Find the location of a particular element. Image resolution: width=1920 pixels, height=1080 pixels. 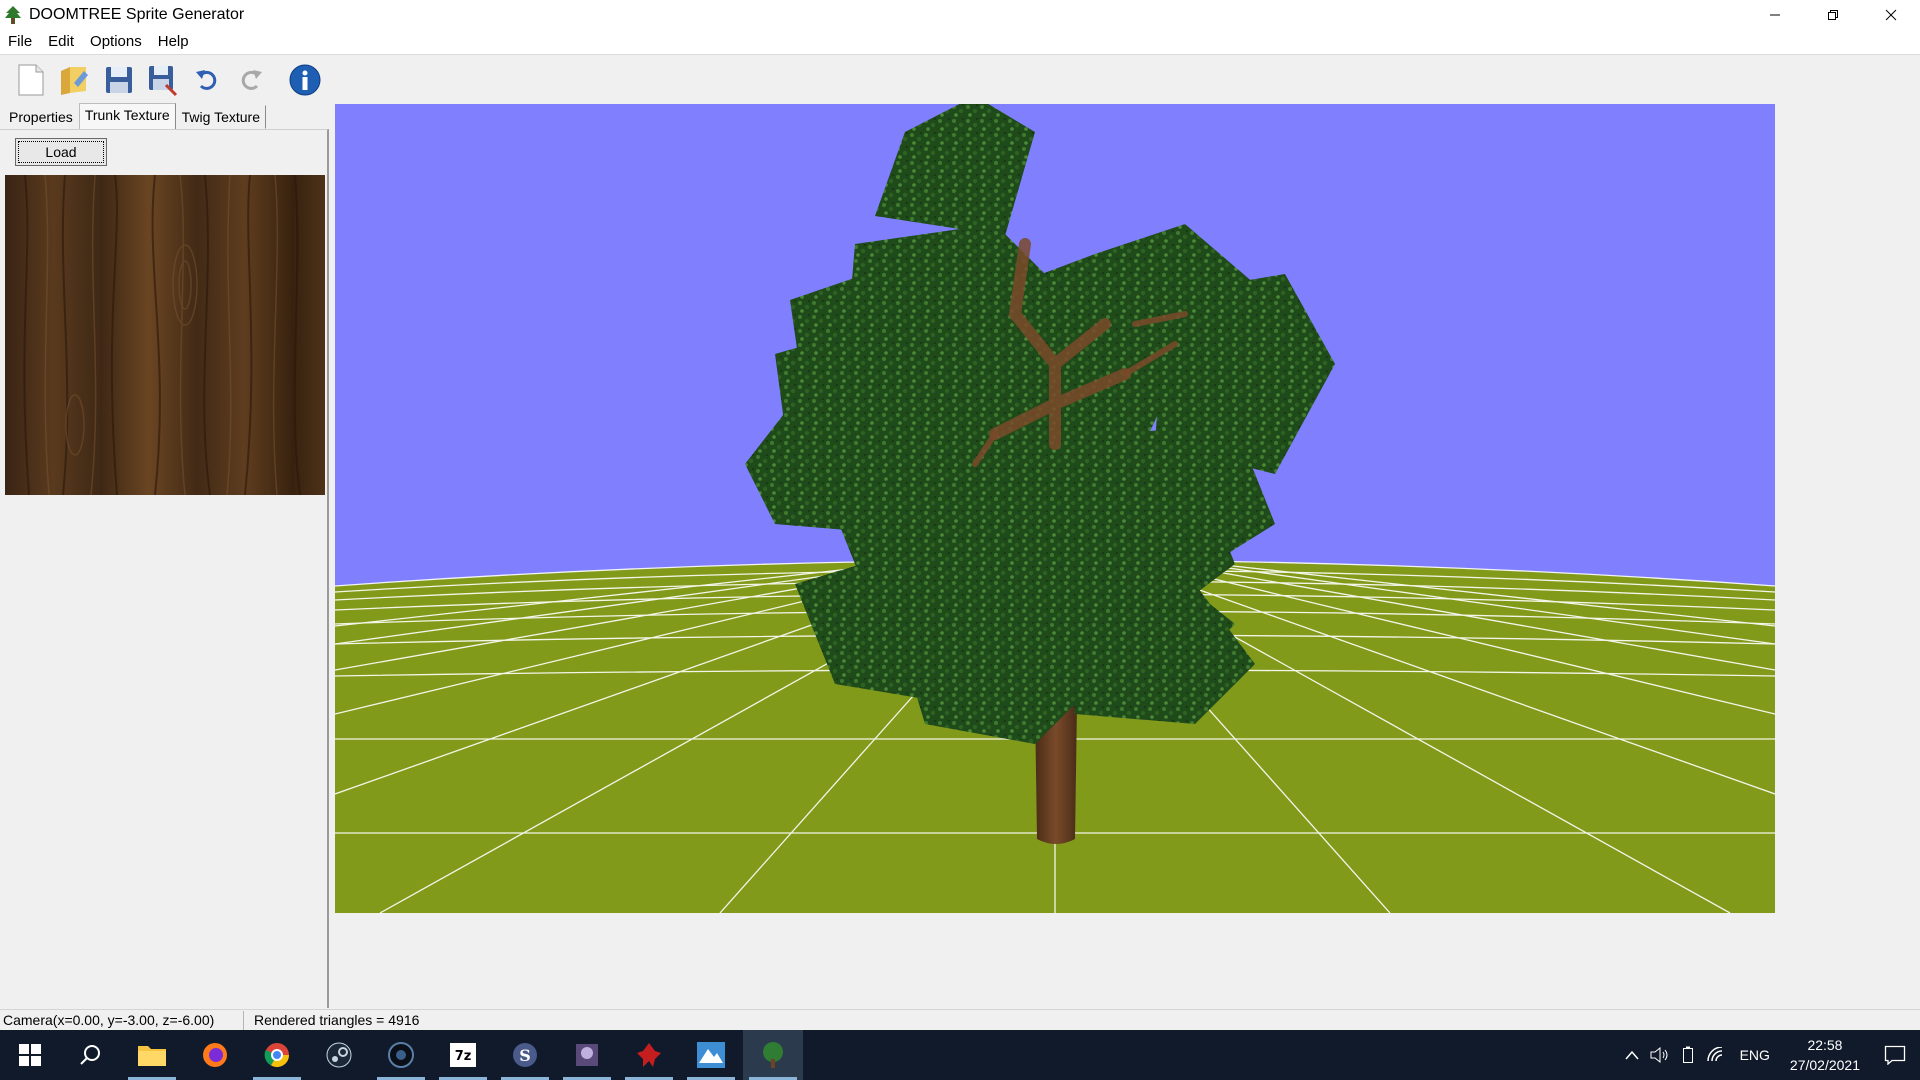

clock-time: 22:58 is located at coordinates (1825, 1045).